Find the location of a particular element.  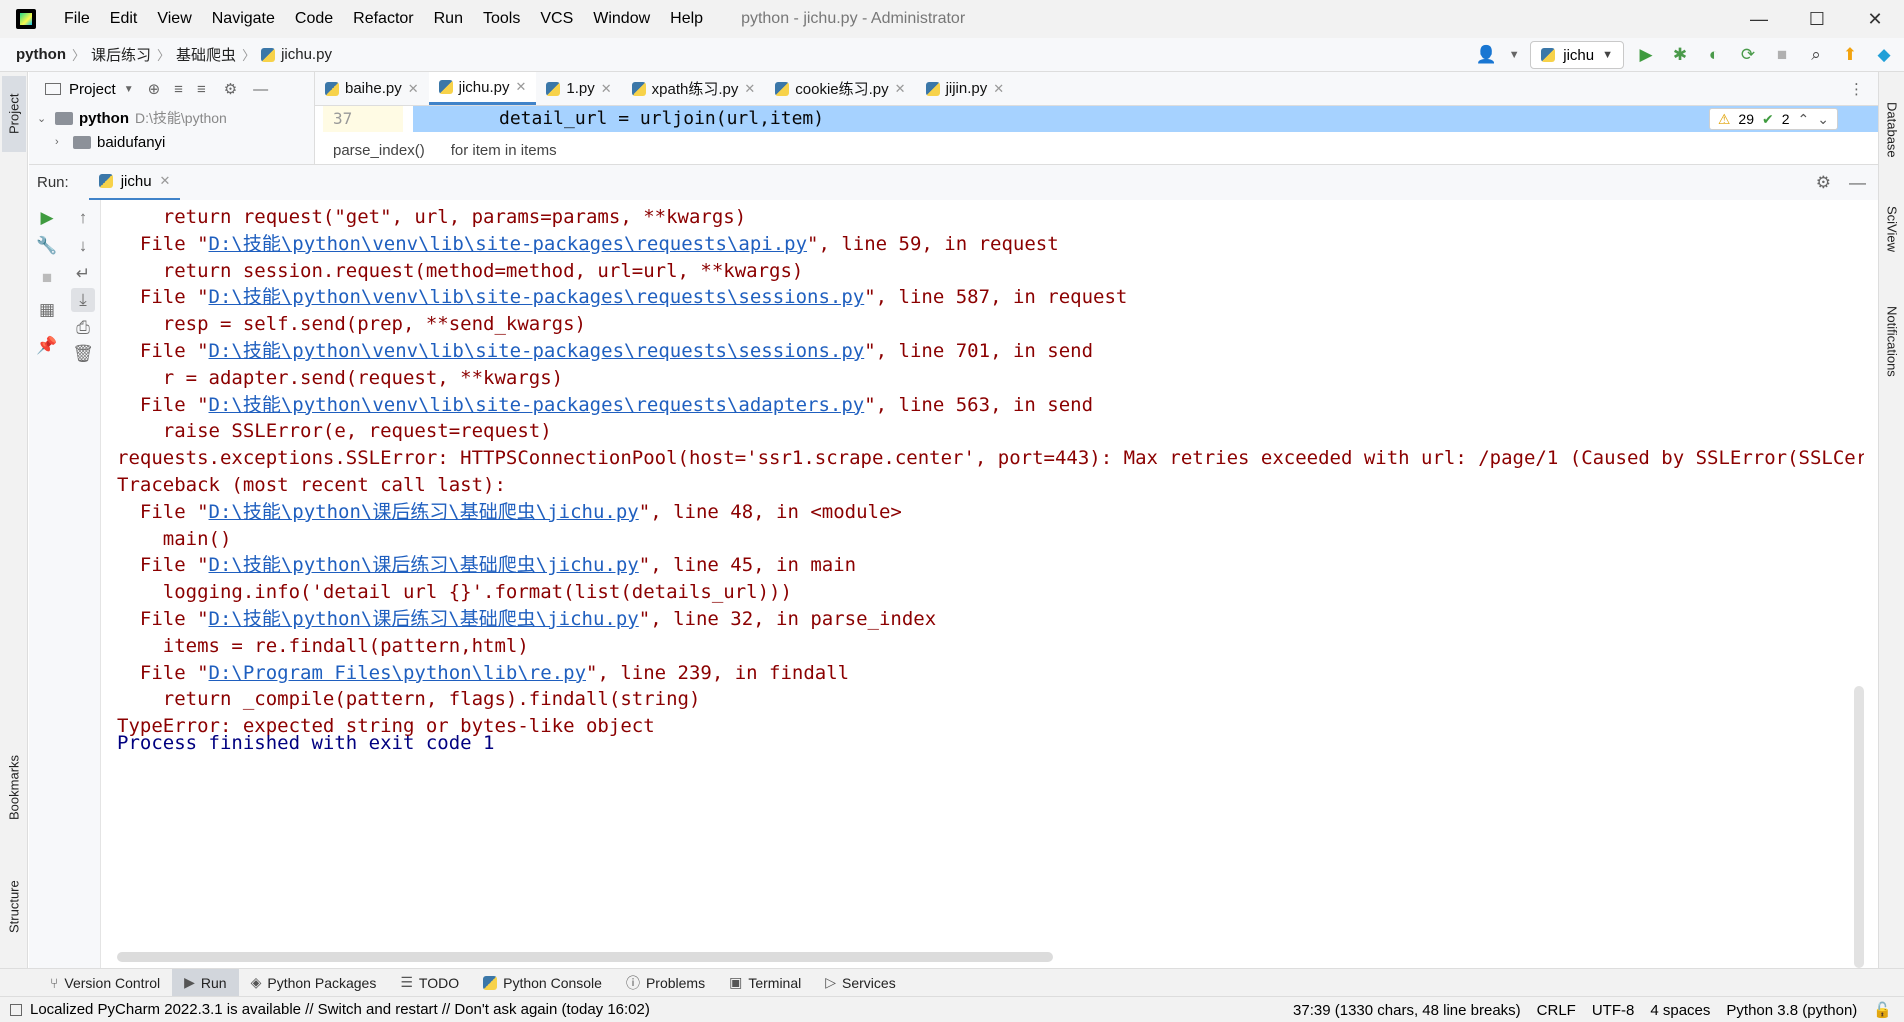

bookmarks-tool-tab: Bookmarks is located at coordinates (14, 787).